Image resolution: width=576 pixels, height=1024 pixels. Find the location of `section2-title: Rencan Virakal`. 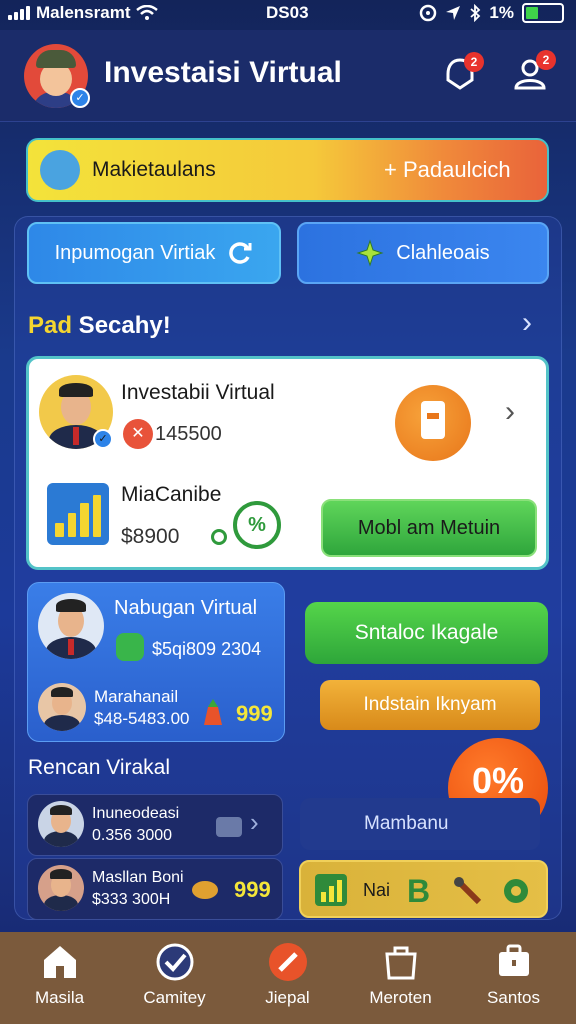

section2-title: Rencan Virakal is located at coordinates (99, 767).